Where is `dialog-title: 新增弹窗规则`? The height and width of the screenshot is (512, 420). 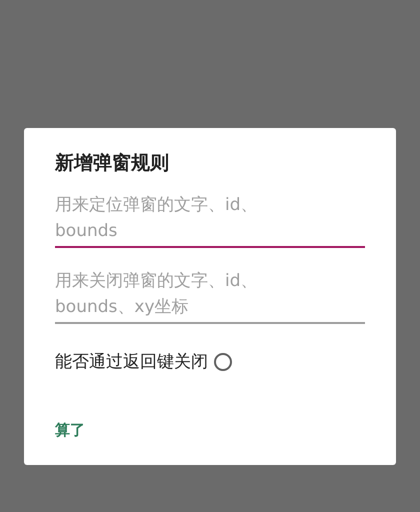 dialog-title: 新增弹窗规则 is located at coordinates (112, 163).